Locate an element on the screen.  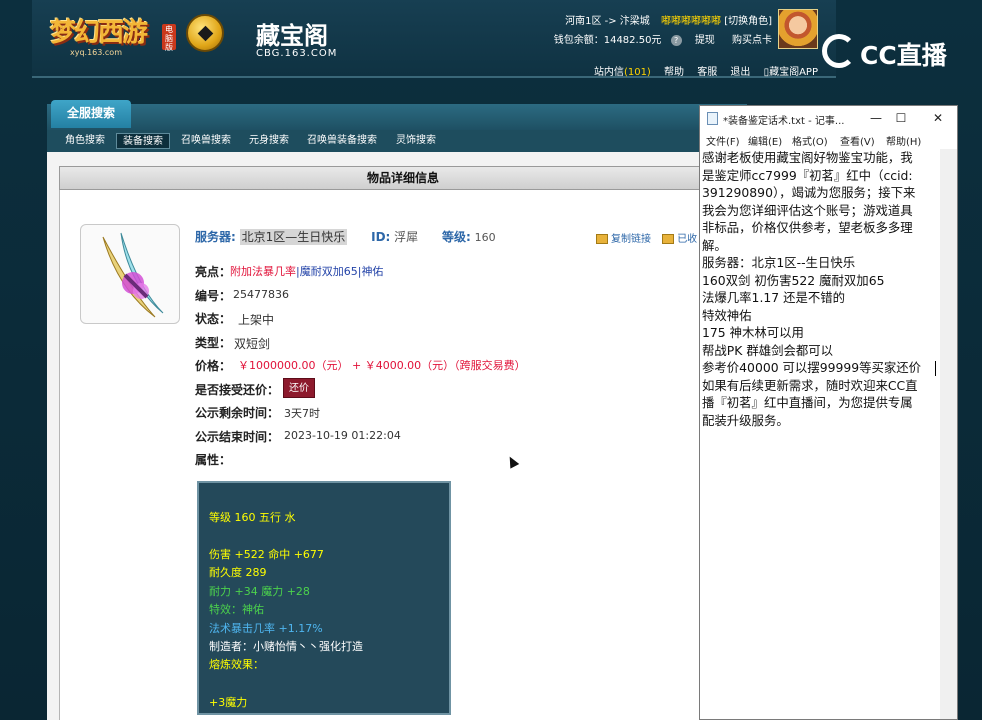
minimize-button: — is located at coordinates (876, 118).